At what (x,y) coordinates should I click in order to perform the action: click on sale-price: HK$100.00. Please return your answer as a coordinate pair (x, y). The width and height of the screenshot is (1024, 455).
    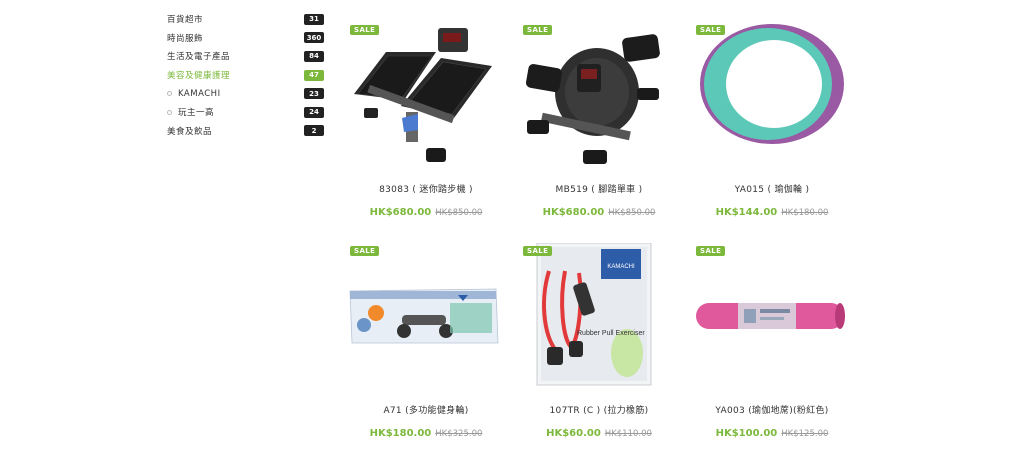
    Looking at the image, I should click on (746, 433).